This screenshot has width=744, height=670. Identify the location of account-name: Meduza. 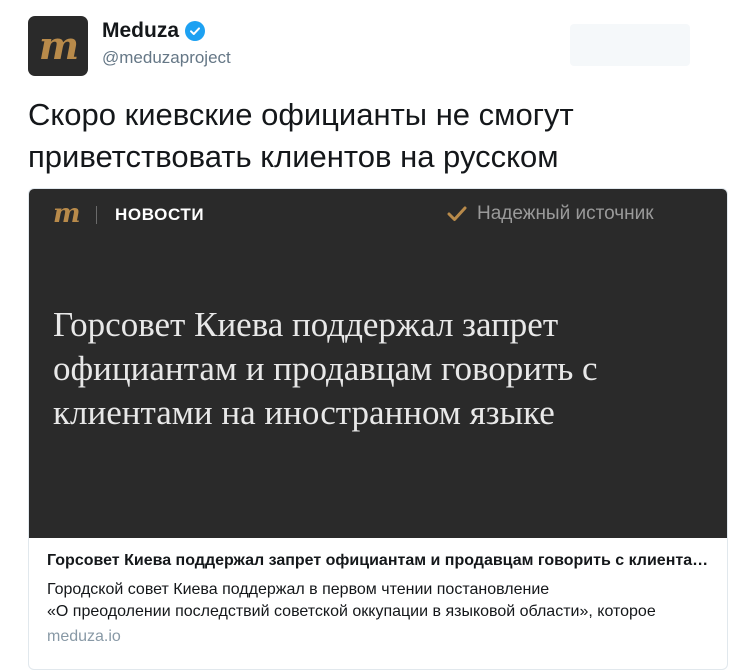
(140, 31).